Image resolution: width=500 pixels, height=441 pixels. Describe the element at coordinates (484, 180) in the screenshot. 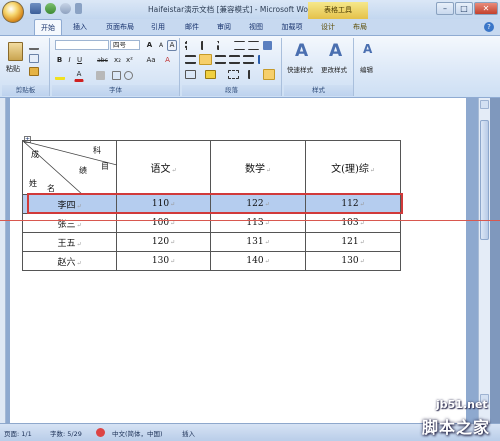

I see `scroll-thumb` at that location.